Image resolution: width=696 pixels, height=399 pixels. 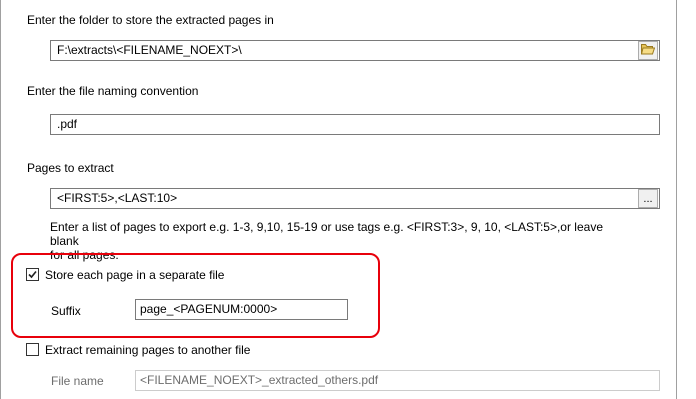 I want to click on pages-label: Pages to extract, so click(x=70, y=168).